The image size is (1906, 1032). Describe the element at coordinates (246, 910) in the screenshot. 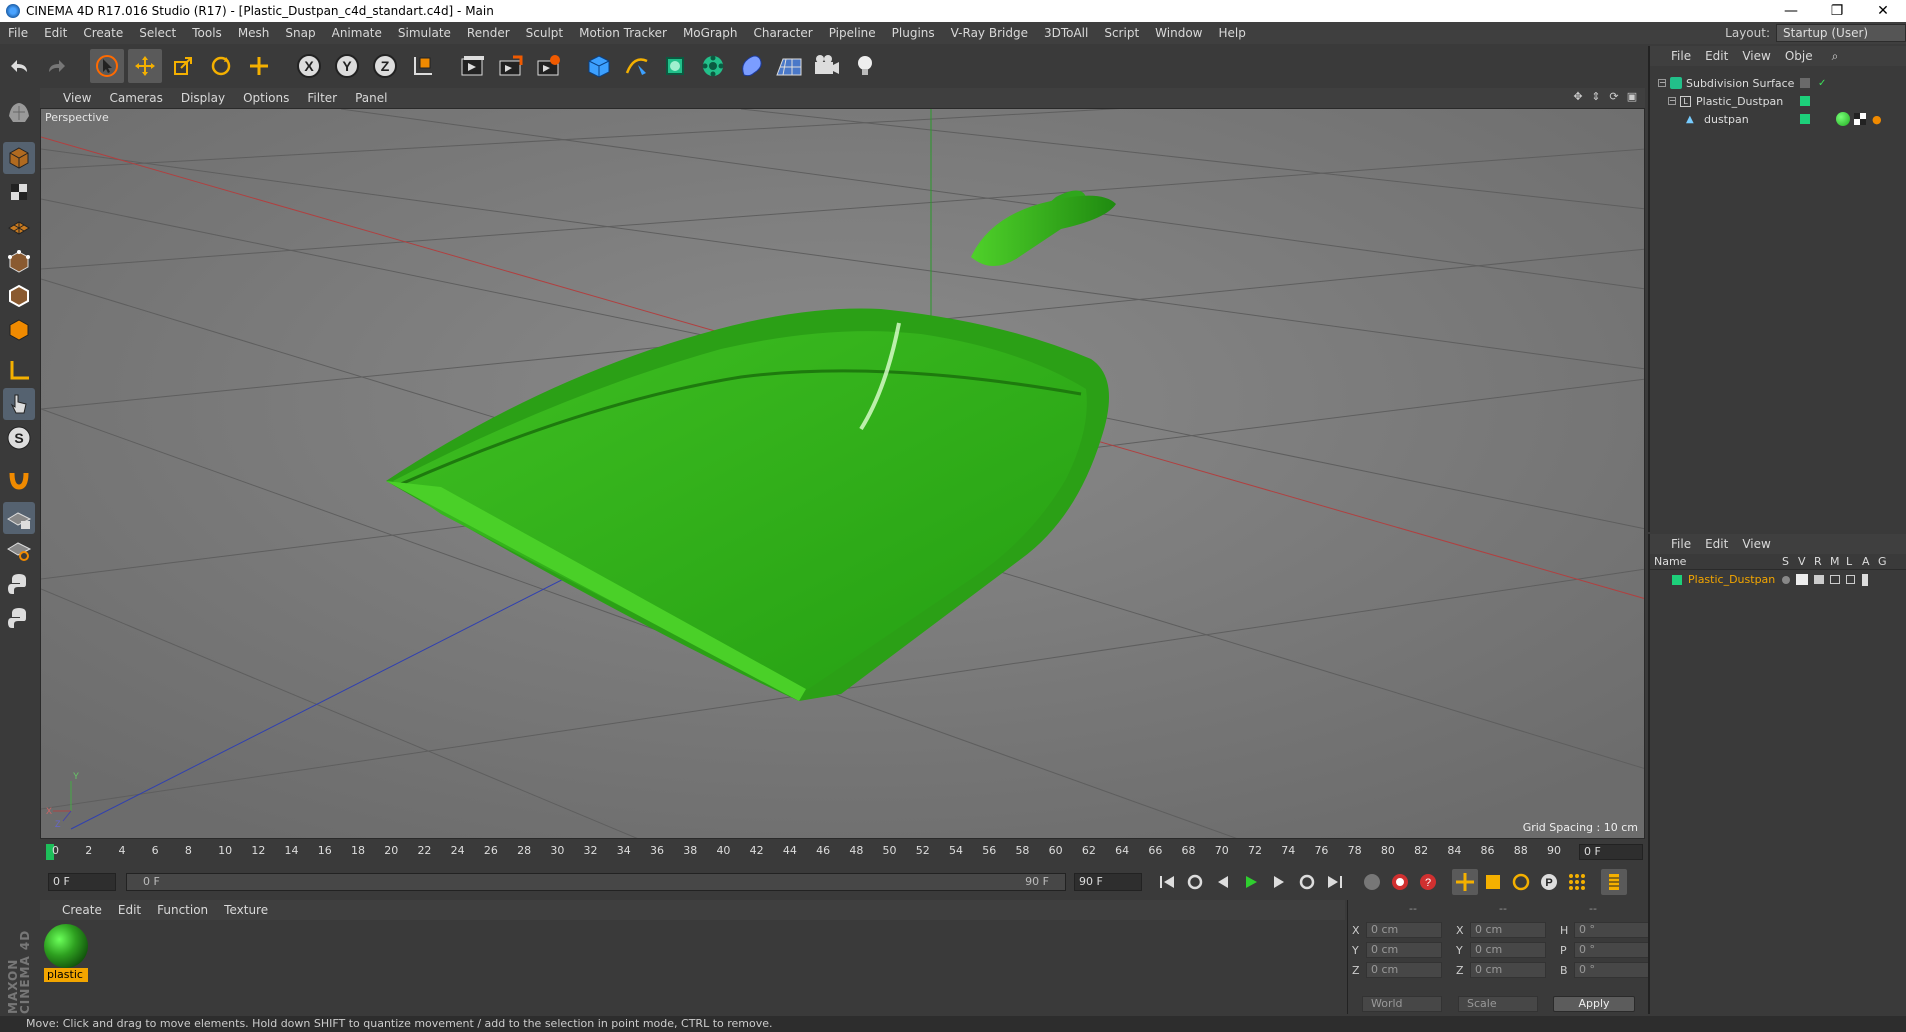

I see `material-menu-texture: Texture` at that location.